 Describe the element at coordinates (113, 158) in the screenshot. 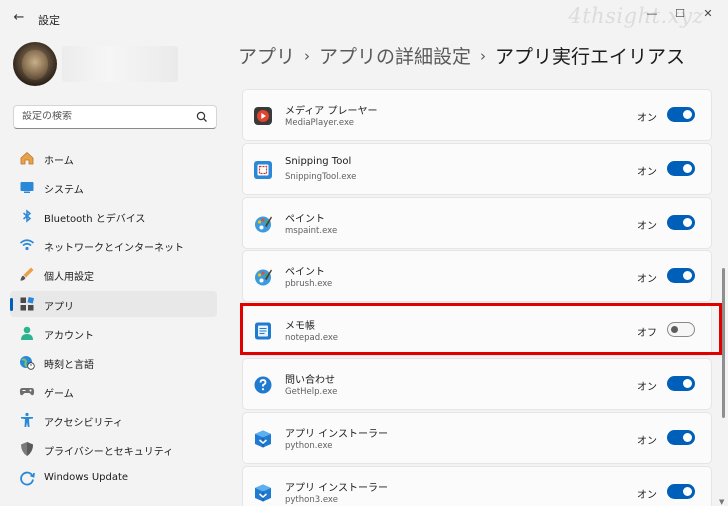

I see `sidebar-item-home: ホーム` at that location.